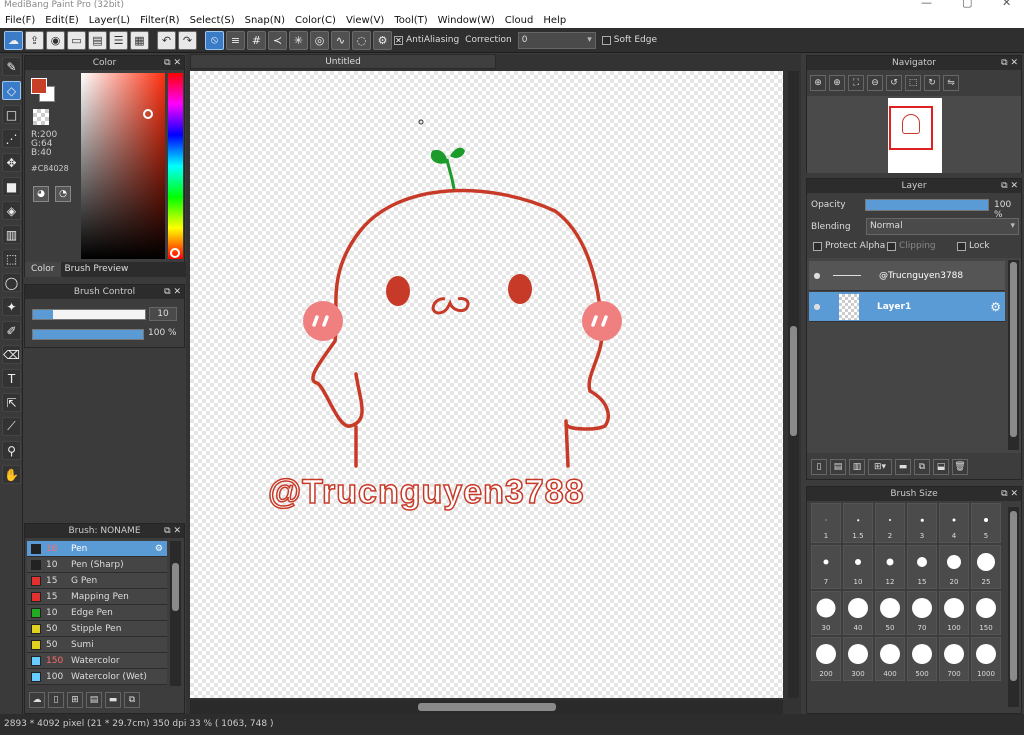 The width and height of the screenshot is (1024, 735). What do you see at coordinates (398, 40) in the screenshot?
I see `antialiasing-checkbox: ✕` at bounding box center [398, 40].